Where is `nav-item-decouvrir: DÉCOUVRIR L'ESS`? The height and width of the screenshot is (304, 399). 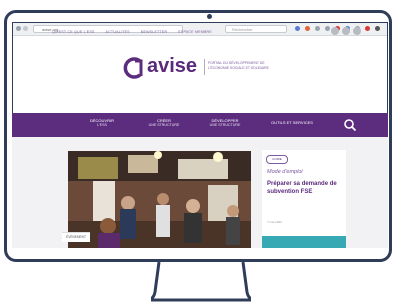 nav-item-decouvrir: DÉCOUVRIR L'ESS is located at coordinates (102, 123).